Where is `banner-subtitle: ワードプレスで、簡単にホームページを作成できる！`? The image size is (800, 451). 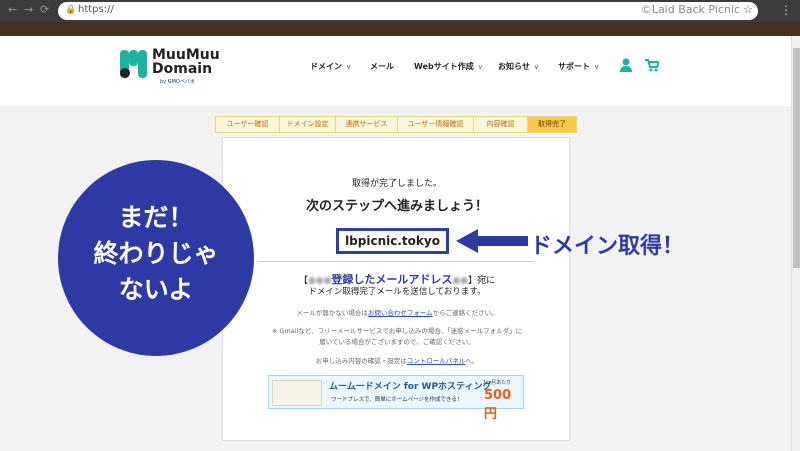
banner-subtitle: ワードプレスで、簡単にホームページを作成できる！ is located at coordinates (397, 400).